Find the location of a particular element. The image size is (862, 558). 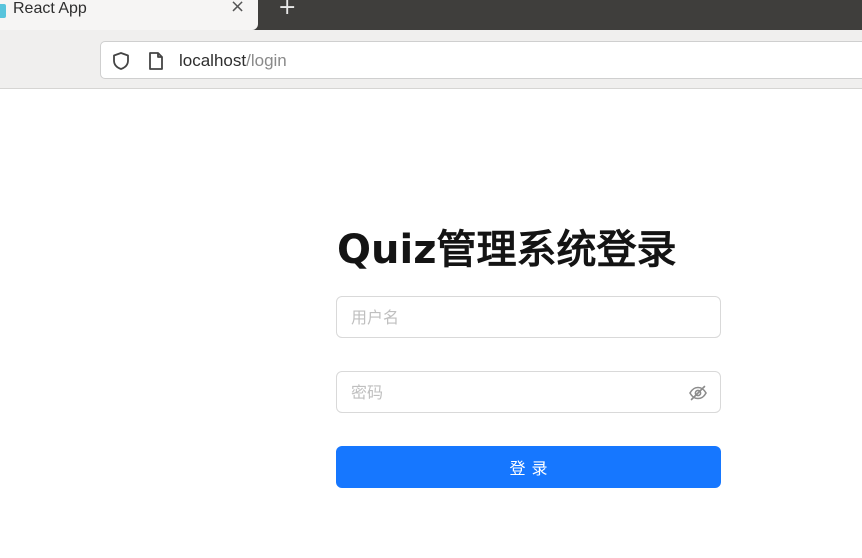

username-field is located at coordinates (528, 317).